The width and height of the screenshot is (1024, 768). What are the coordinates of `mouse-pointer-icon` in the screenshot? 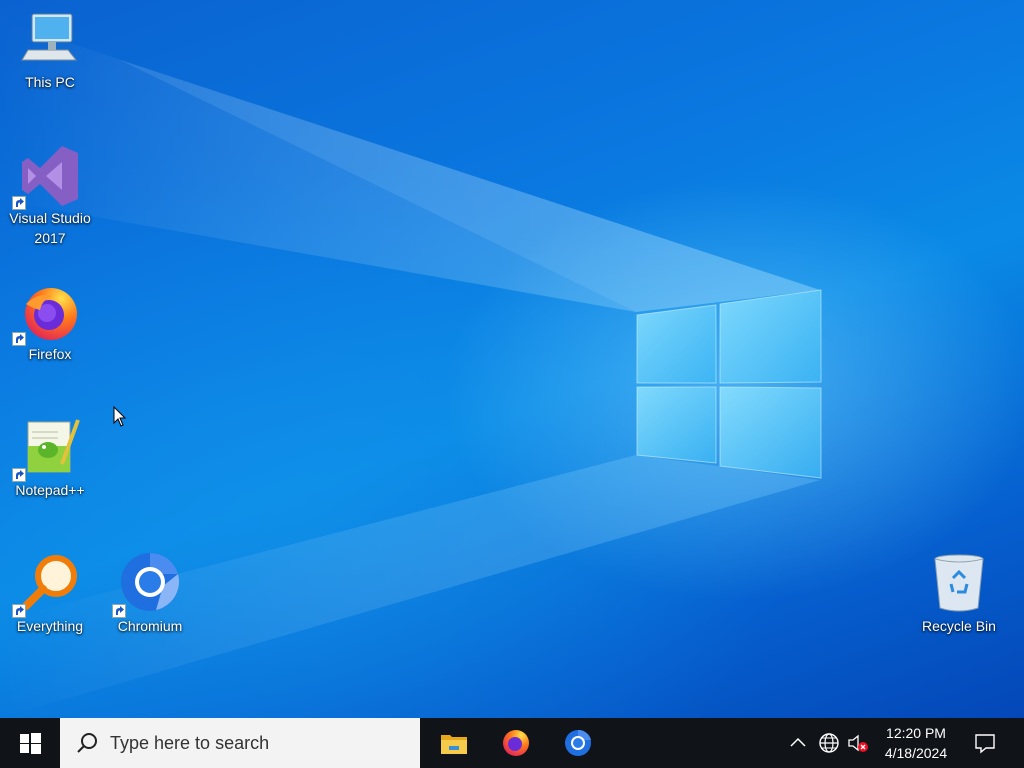 It's located at (120, 416).